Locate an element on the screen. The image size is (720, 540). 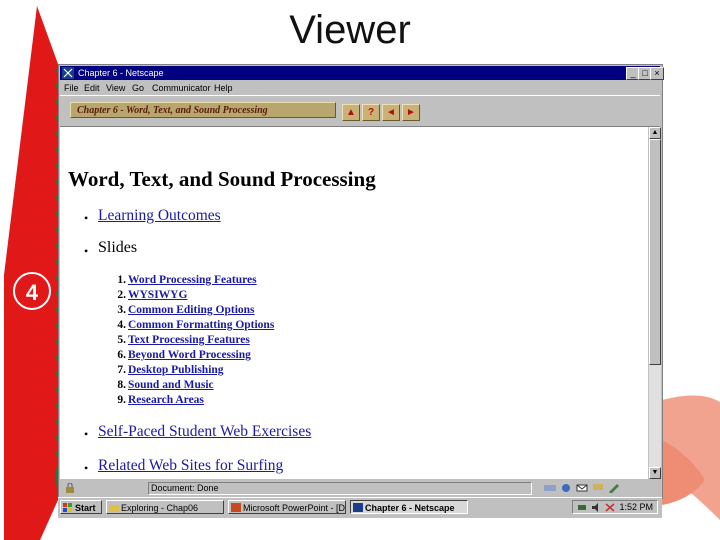
network-icon is located at coordinates (582, 507).